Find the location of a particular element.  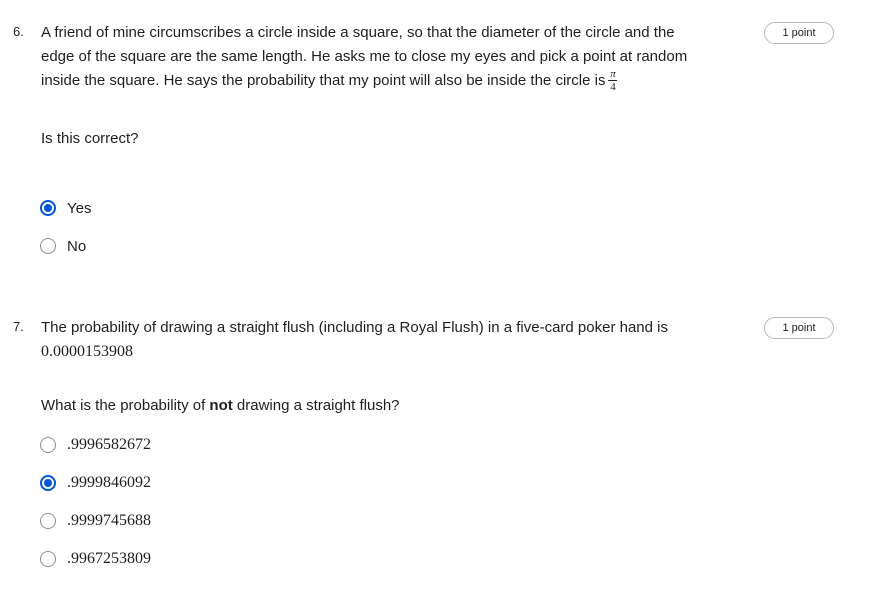

pi-over-four-fraction: π4 is located at coordinates (613, 80).